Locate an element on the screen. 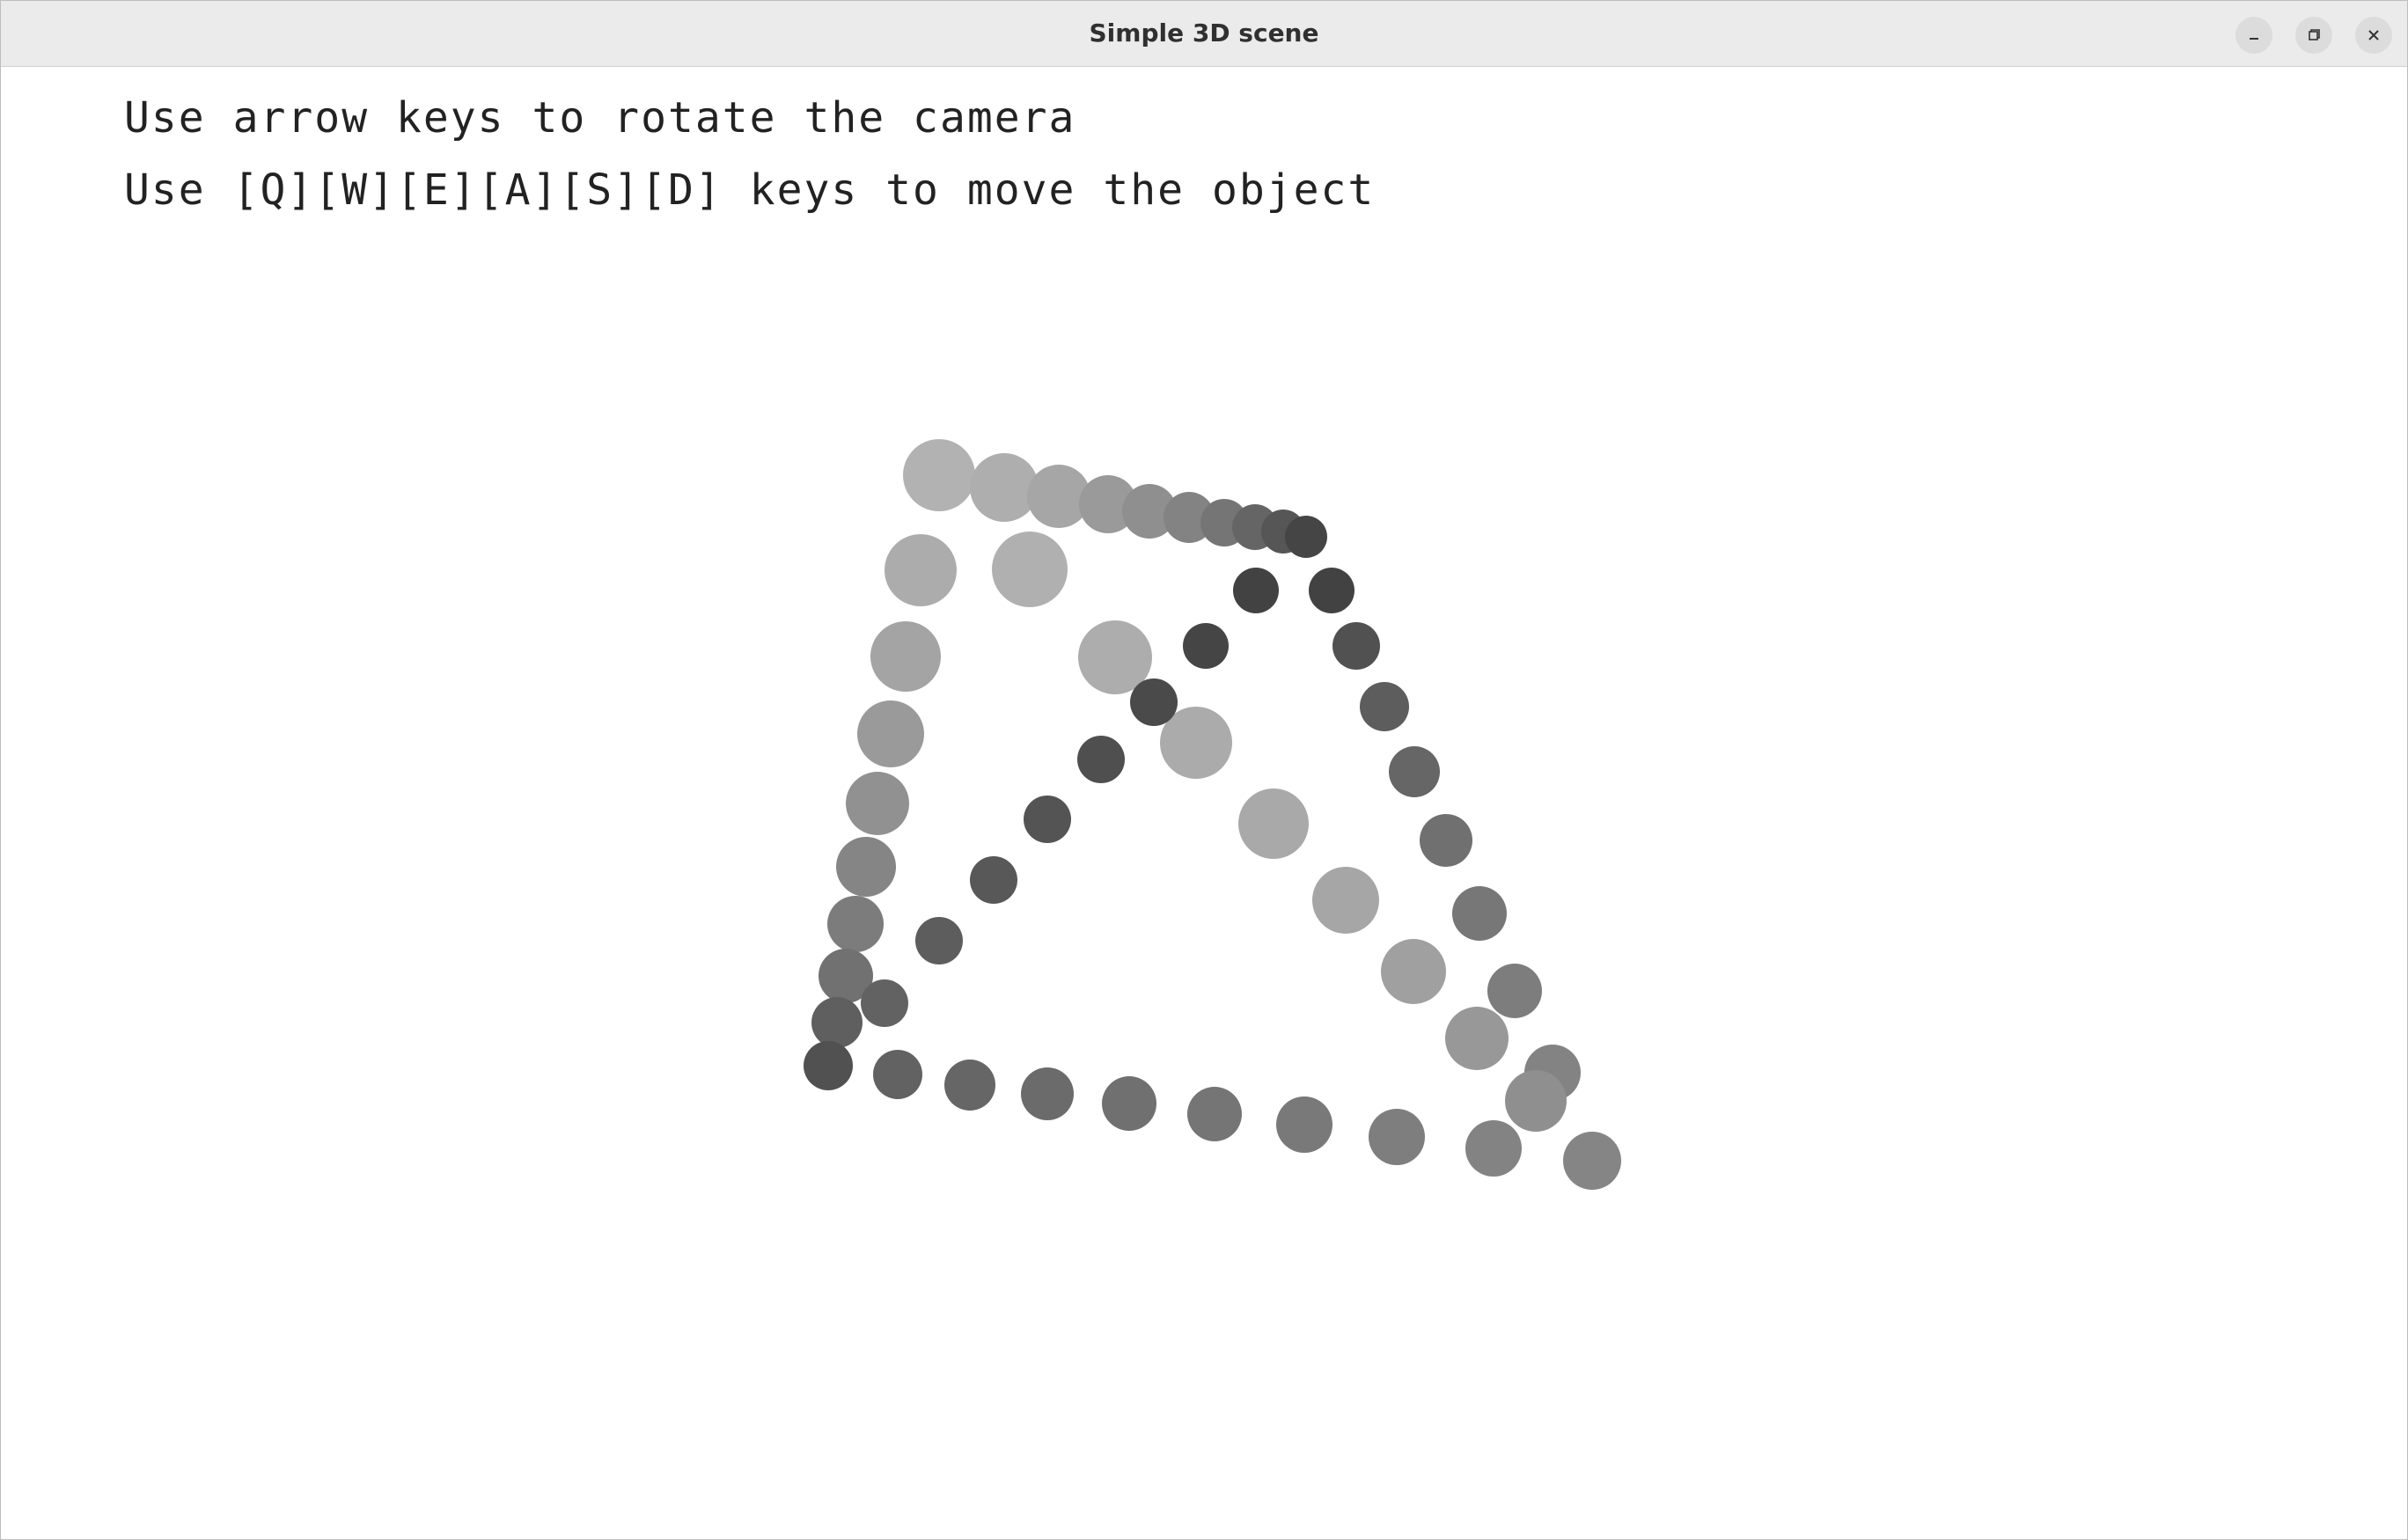 This screenshot has width=2408, height=1540. window-title: Simple 3D scene is located at coordinates (1204, 33).